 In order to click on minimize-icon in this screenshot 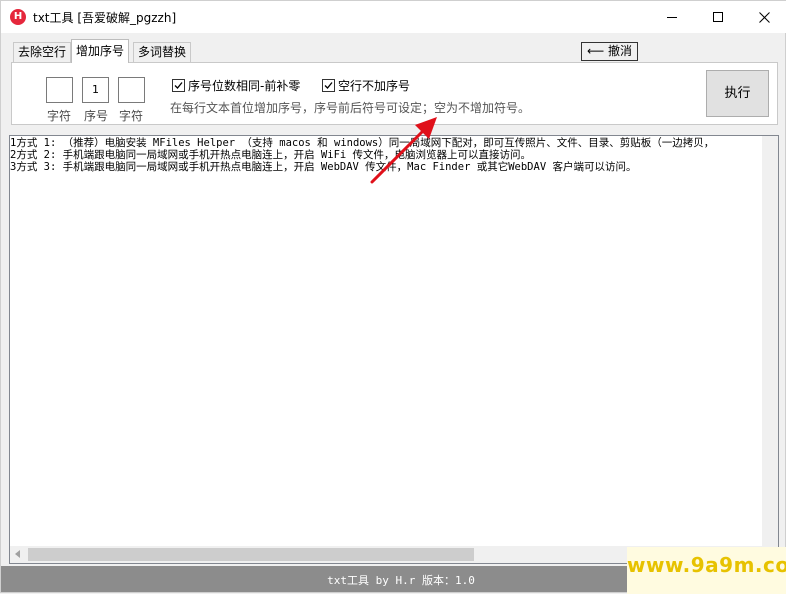, I will do `click(672, 17)`.